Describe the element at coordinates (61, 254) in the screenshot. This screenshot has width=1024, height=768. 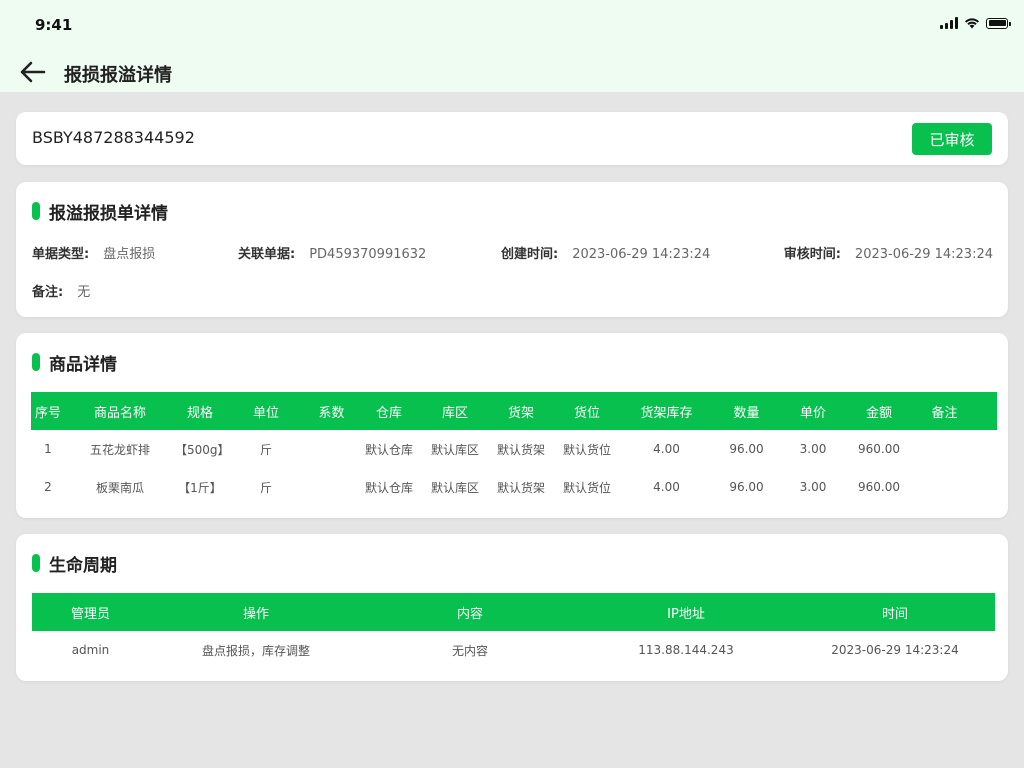
I see `info-label: 单据类型:` at that location.